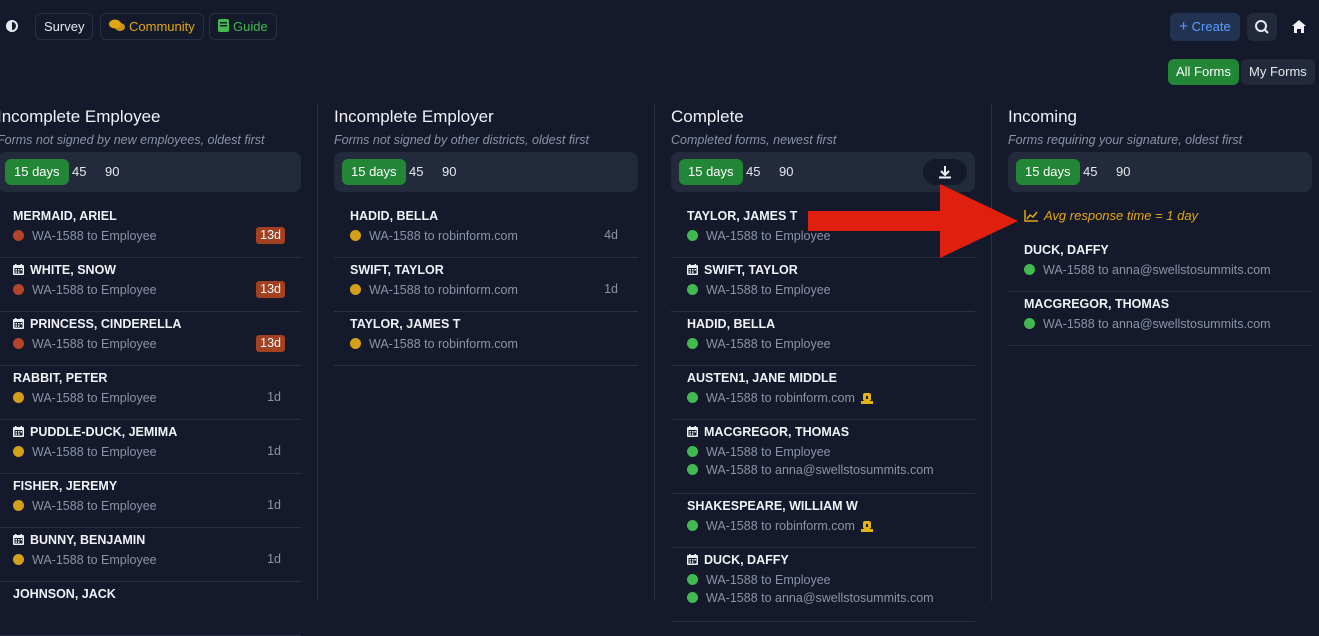 Image resolution: width=1319 pixels, height=636 pixels. I want to click on form-status-line: WA-1588 to anna@swellstosummits.com, so click(810, 470).